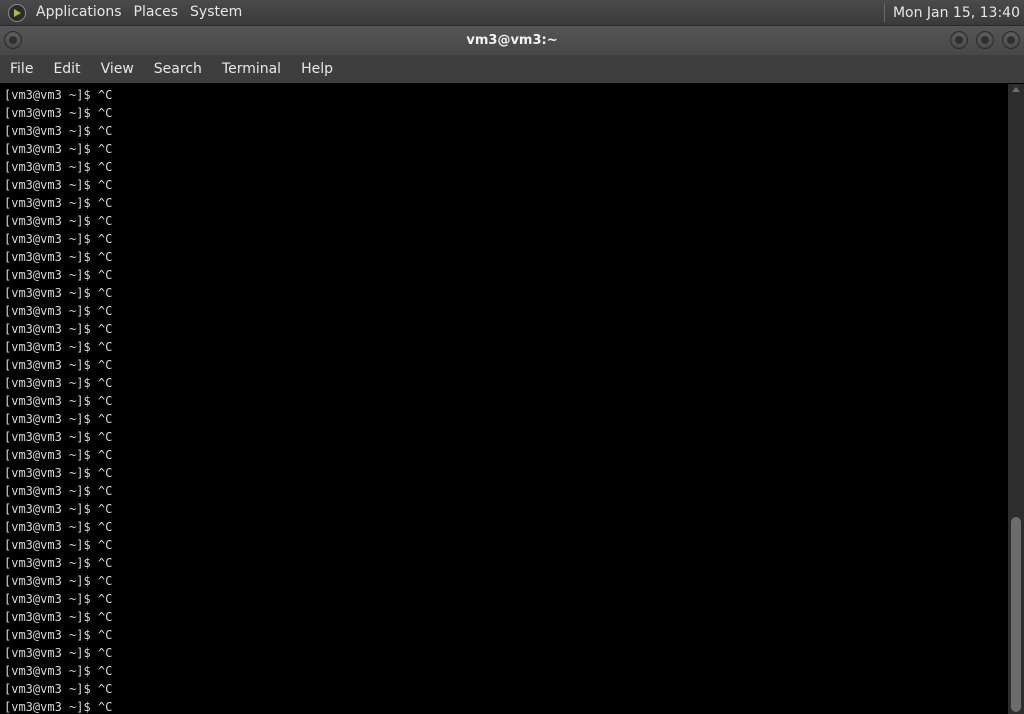  What do you see at coordinates (251, 69) in the screenshot?
I see `menu-terminal: Terminal` at bounding box center [251, 69].